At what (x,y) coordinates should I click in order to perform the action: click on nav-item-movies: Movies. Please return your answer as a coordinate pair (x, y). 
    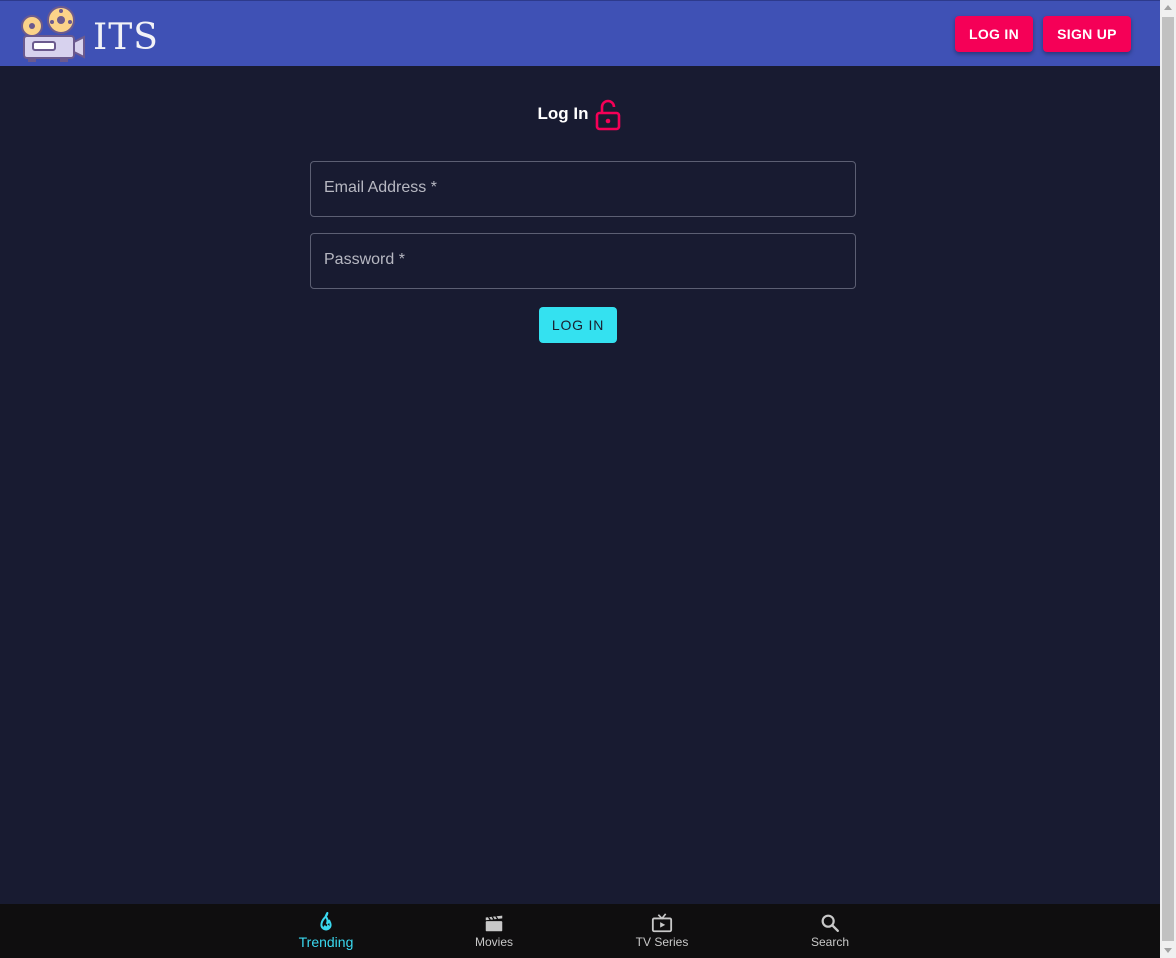
    Looking at the image, I should click on (494, 931).